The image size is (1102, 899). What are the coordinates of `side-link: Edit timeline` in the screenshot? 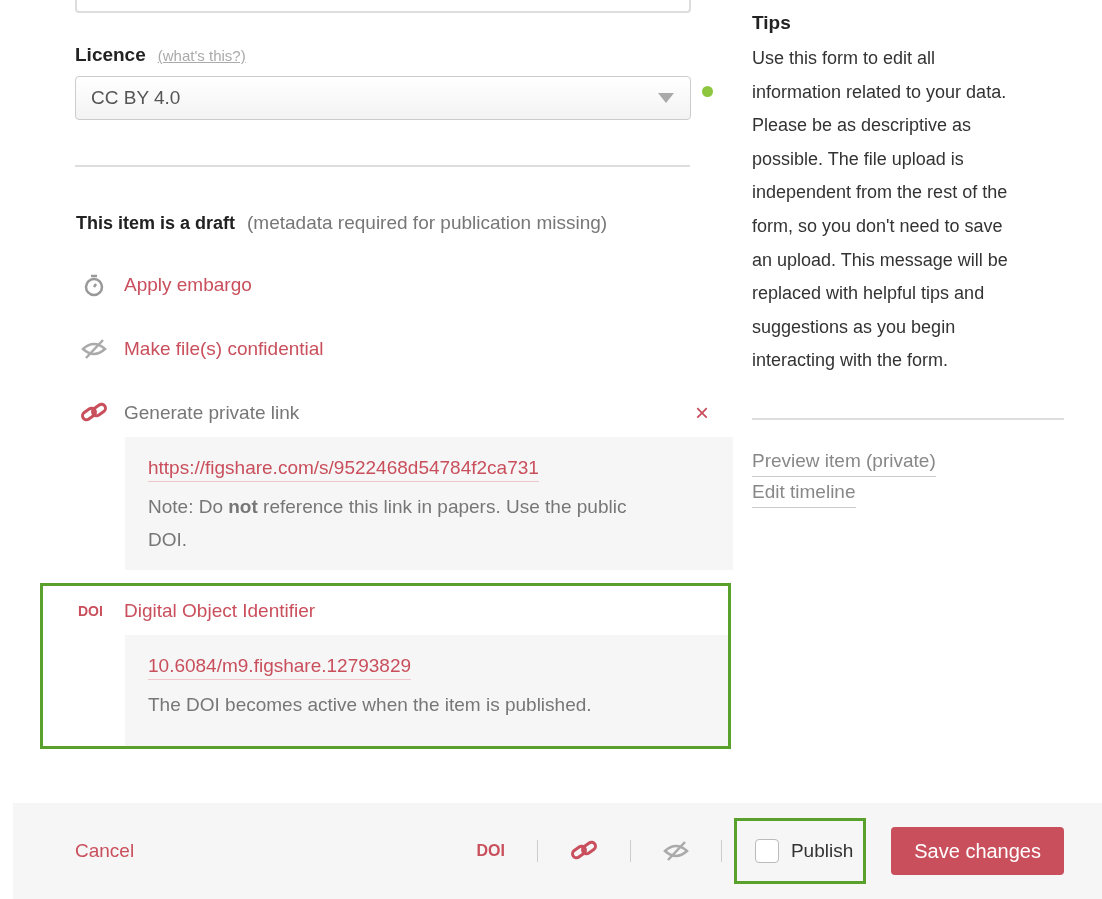 It's located at (804, 492).